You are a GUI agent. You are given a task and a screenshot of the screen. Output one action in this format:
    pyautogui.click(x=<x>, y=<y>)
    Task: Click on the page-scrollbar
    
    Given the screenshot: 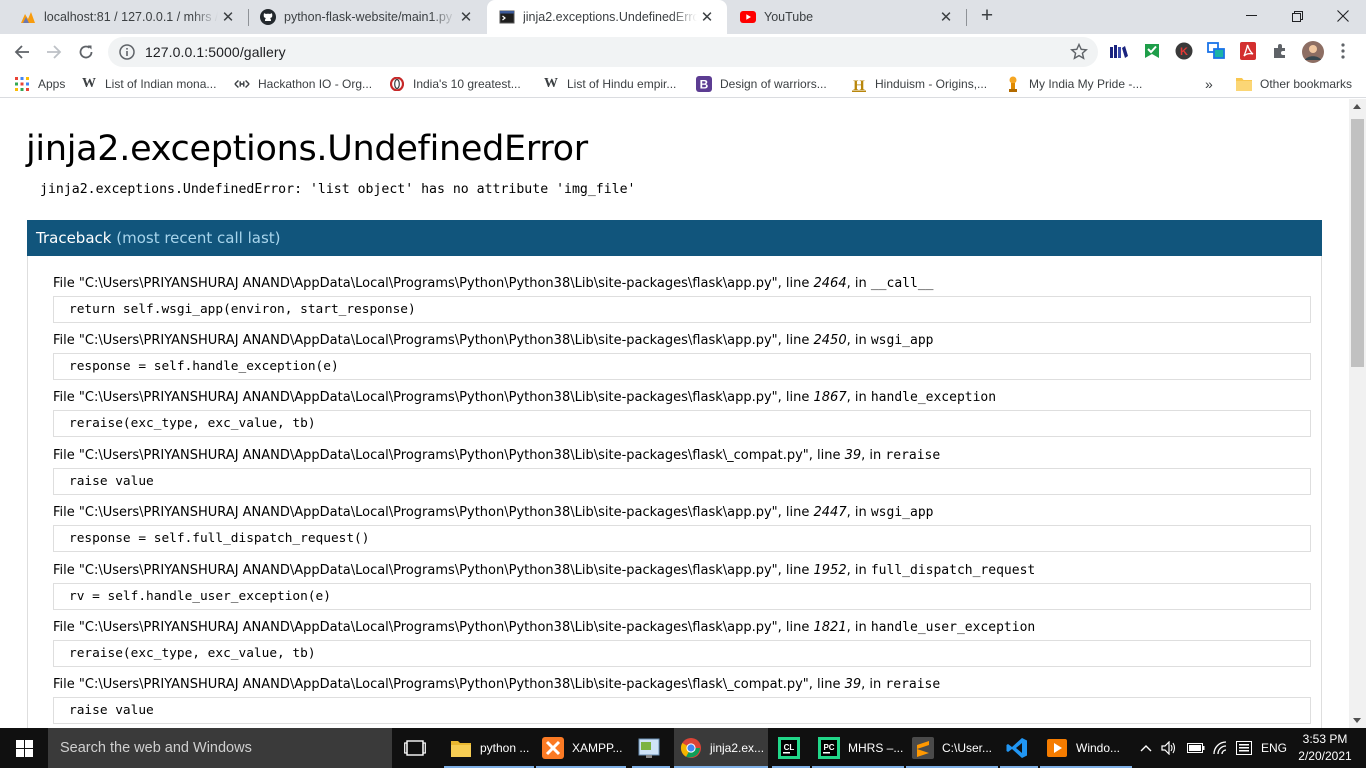 What is the action you would take?
    pyautogui.click(x=1357, y=413)
    